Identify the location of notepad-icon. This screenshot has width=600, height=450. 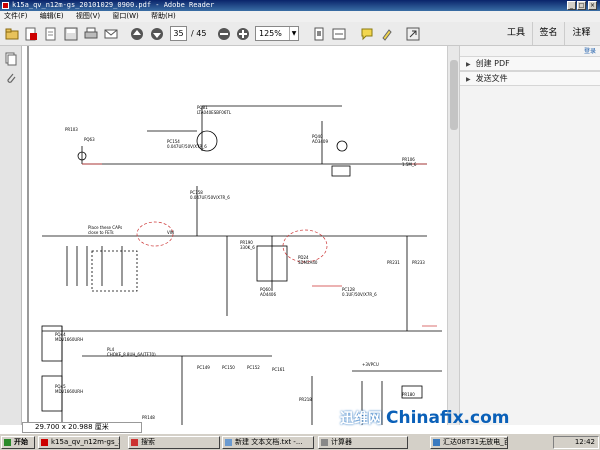
(228, 442).